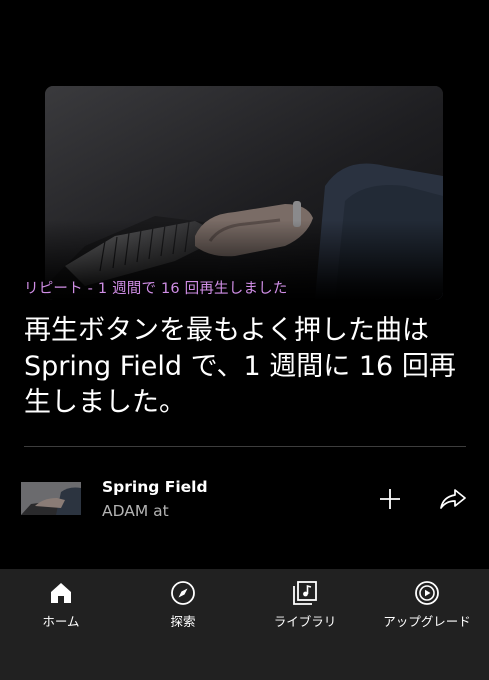 This screenshot has height=680, width=489. Describe the element at coordinates (61, 593) in the screenshot. I see `home-icon` at that location.